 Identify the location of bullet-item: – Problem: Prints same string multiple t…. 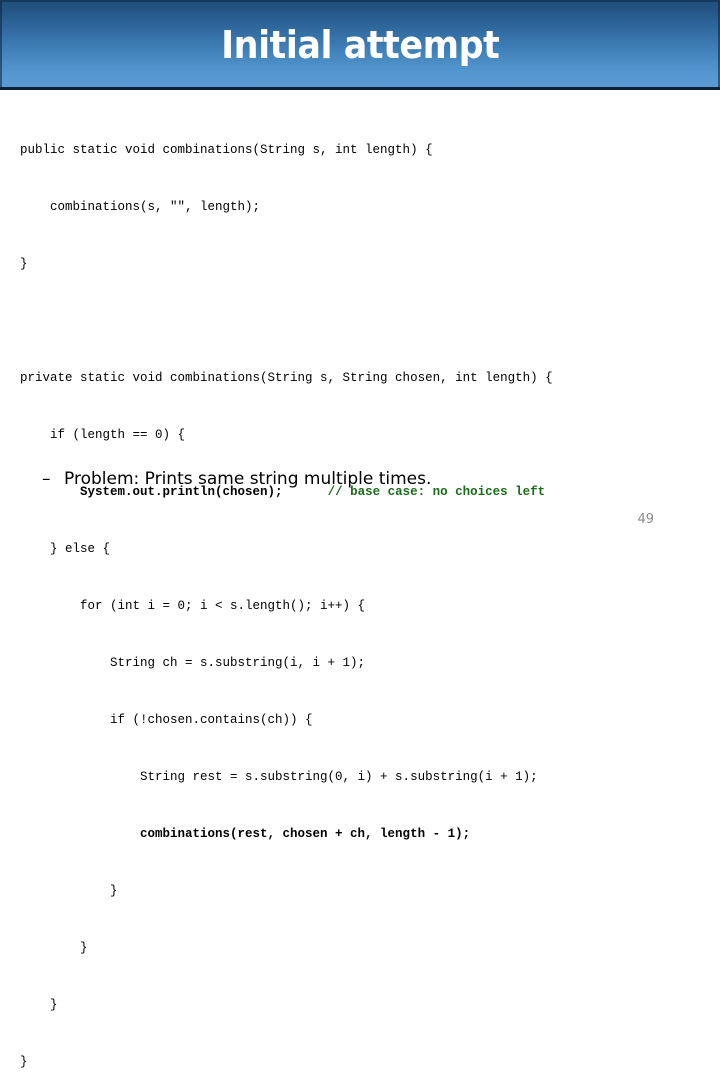
(236, 479).